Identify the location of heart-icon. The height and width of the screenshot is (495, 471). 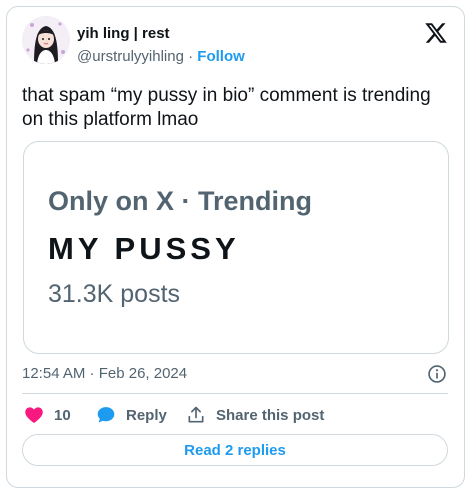
(34, 415).